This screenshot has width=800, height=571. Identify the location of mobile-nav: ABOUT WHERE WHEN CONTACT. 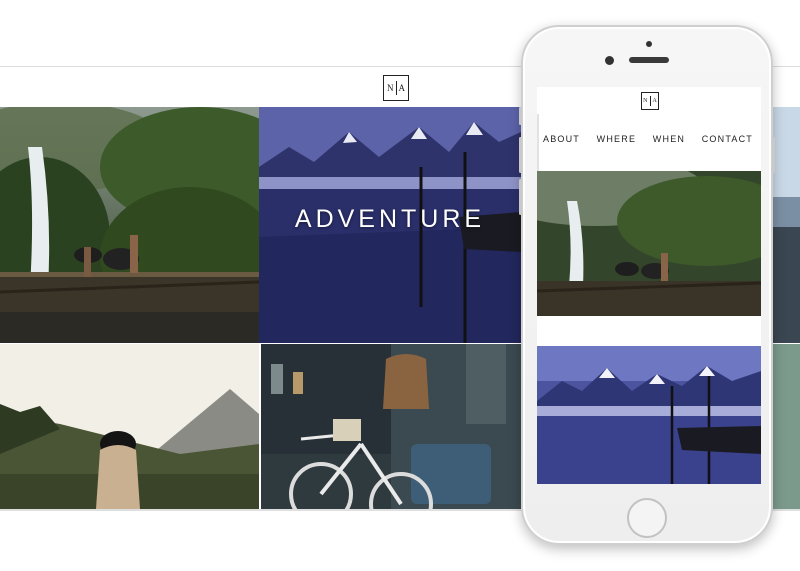
(649, 139).